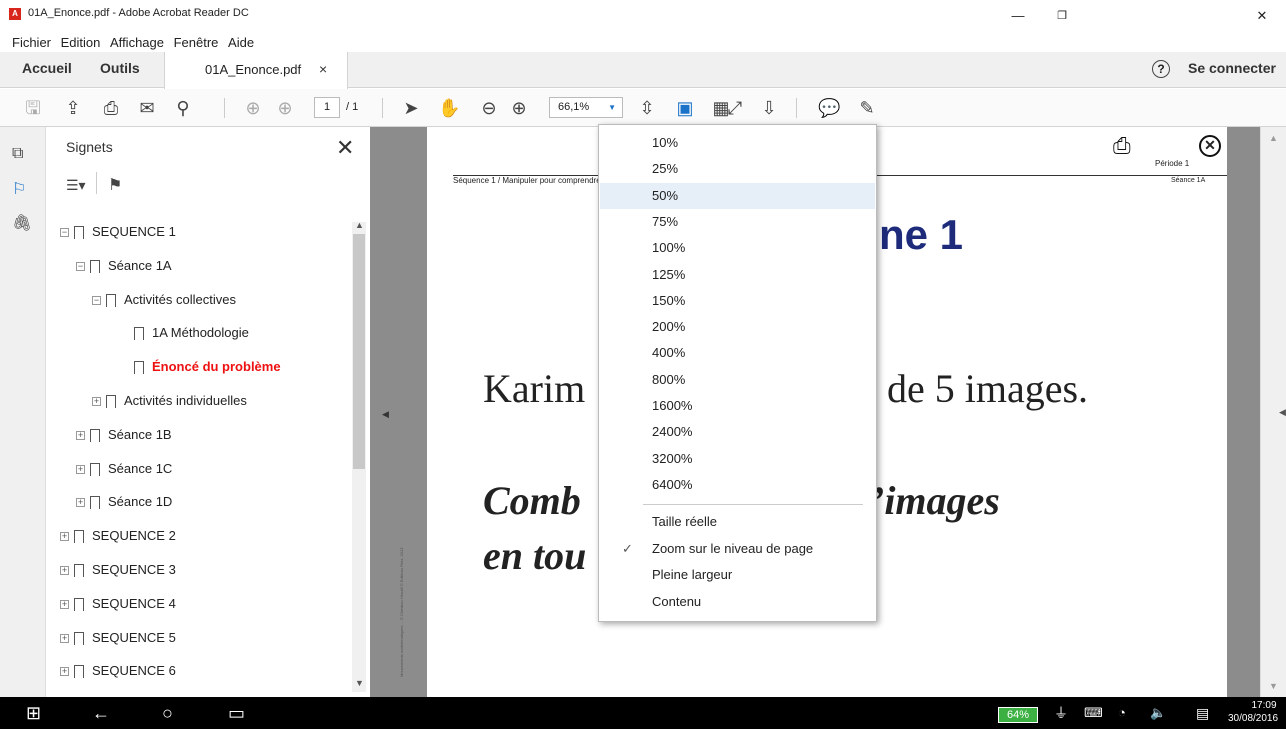 This screenshot has height=729, width=1286. I want to click on search-icon: ○, so click(167, 713).